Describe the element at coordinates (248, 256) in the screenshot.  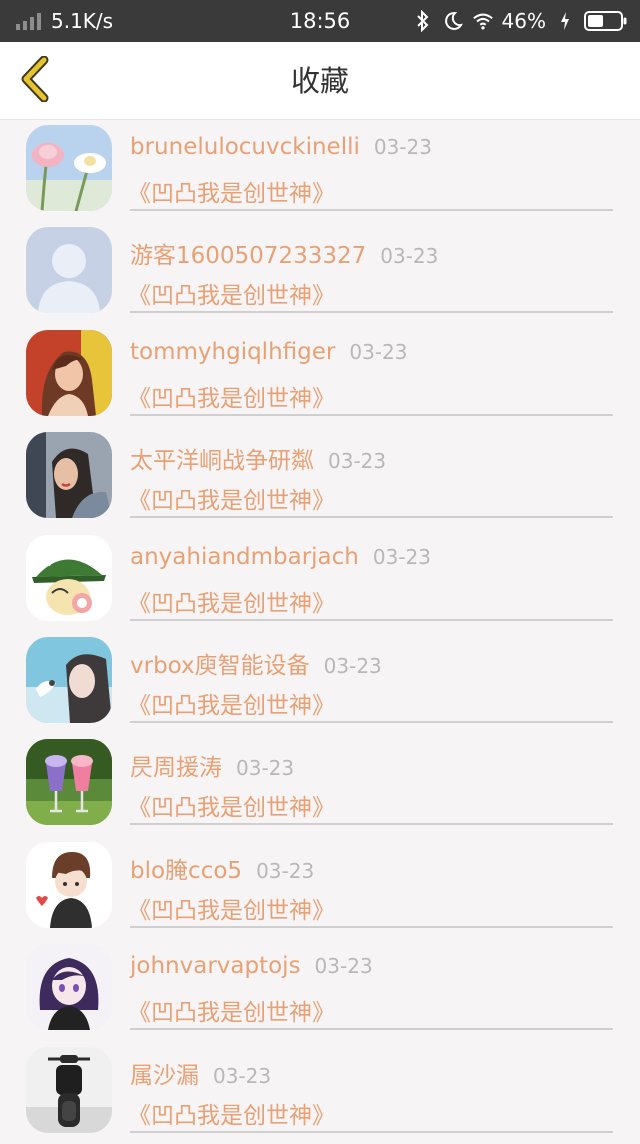
I see `author-name: 游客1600507233327` at that location.